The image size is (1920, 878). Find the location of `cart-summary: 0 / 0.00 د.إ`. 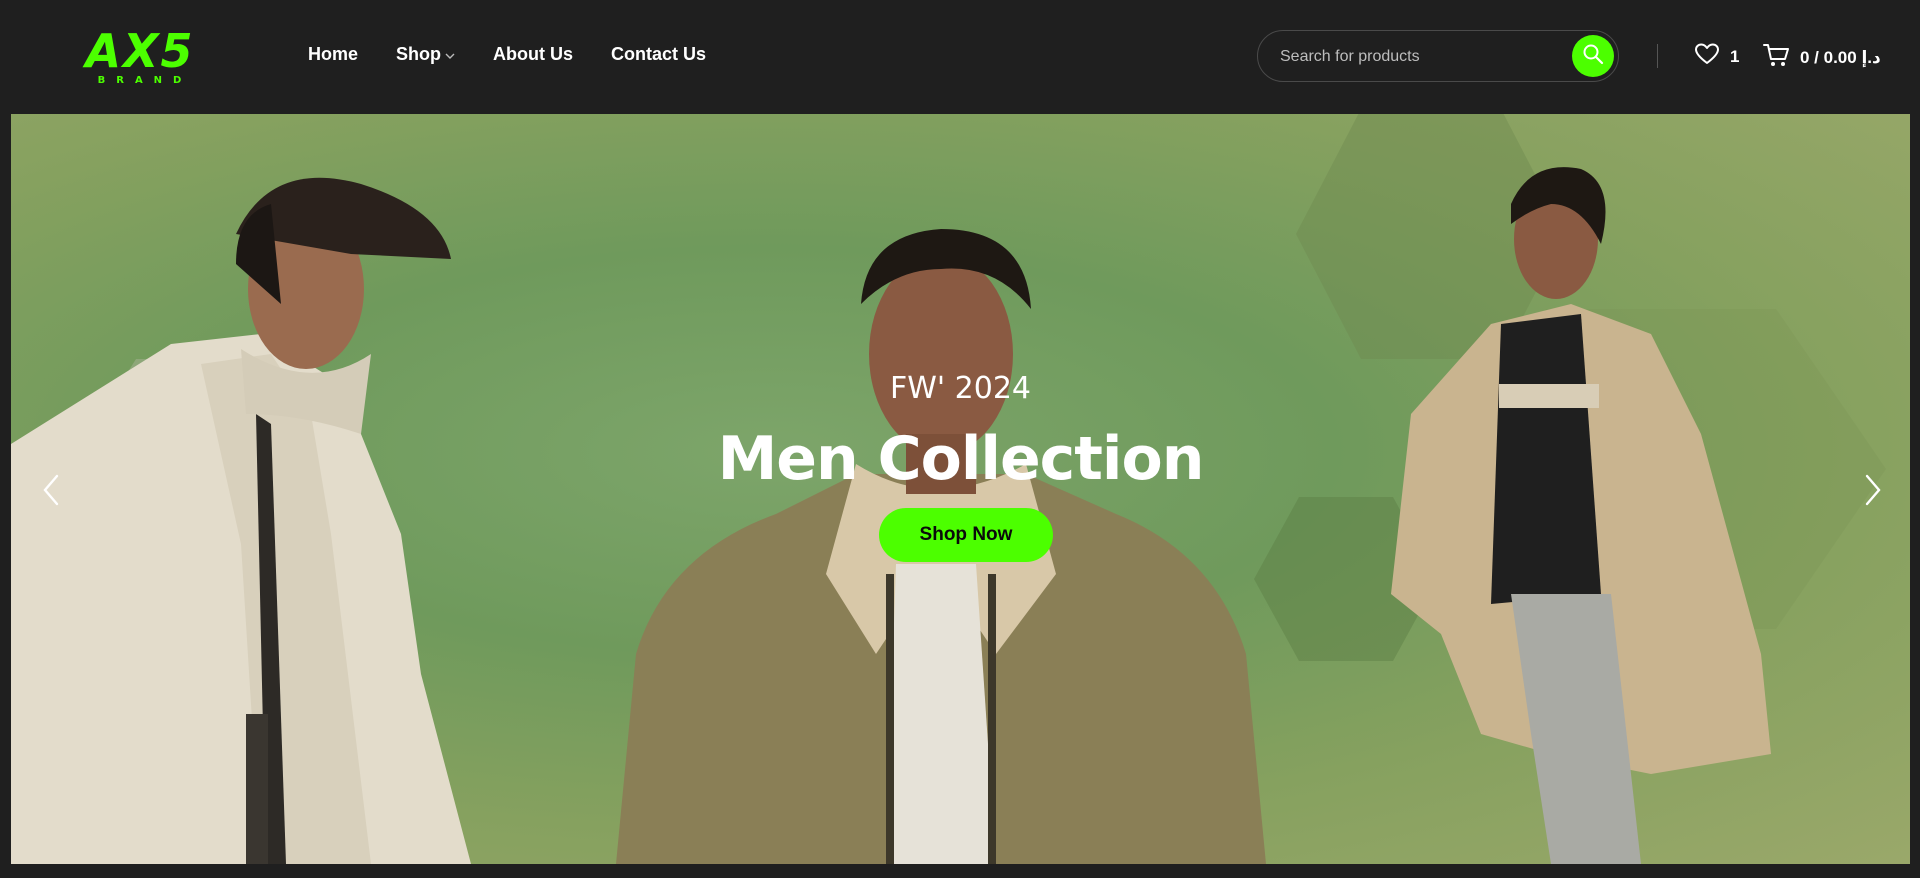

cart-summary: 0 / 0.00 د.إ is located at coordinates (1840, 57).